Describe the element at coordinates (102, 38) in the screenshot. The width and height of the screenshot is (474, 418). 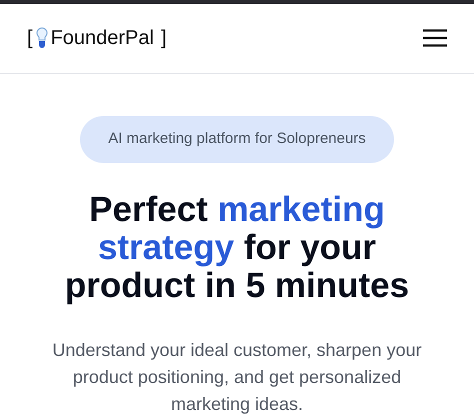
I see `logo-text: FounderPal` at that location.